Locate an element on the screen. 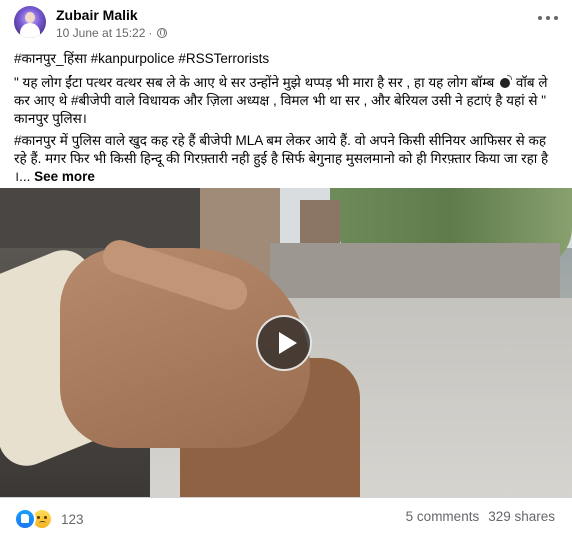 The image size is (572, 535). comments-count: 5 comments is located at coordinates (443, 516).